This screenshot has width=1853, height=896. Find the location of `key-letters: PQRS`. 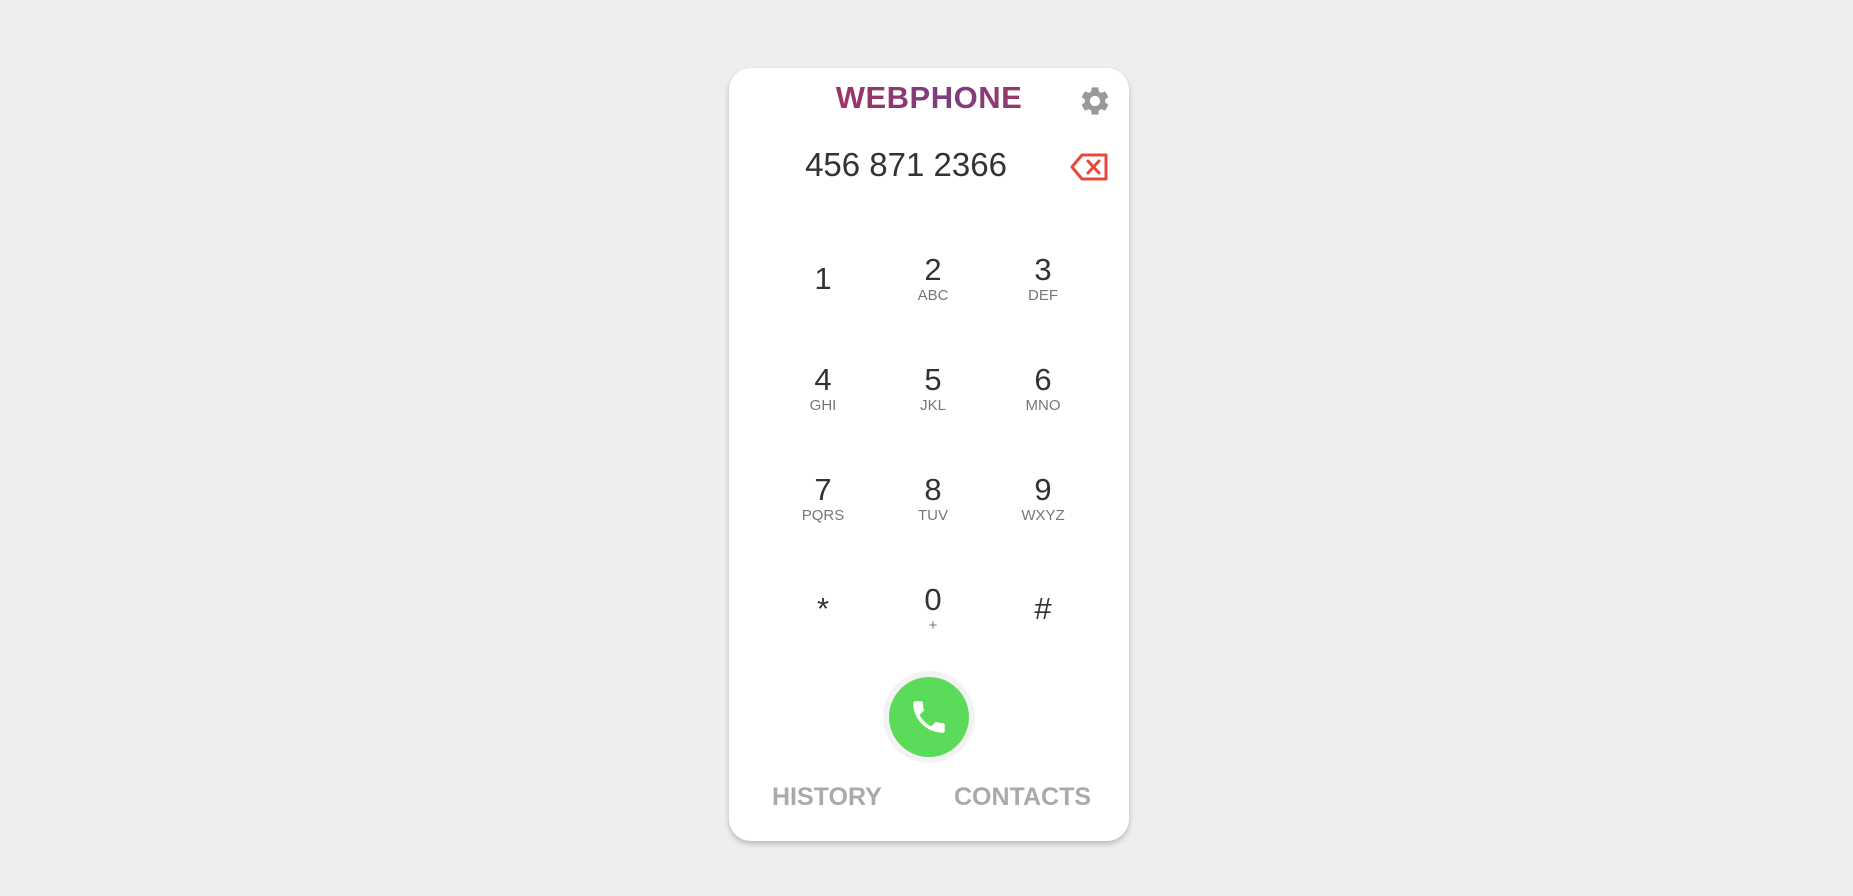

key-letters: PQRS is located at coordinates (823, 515).